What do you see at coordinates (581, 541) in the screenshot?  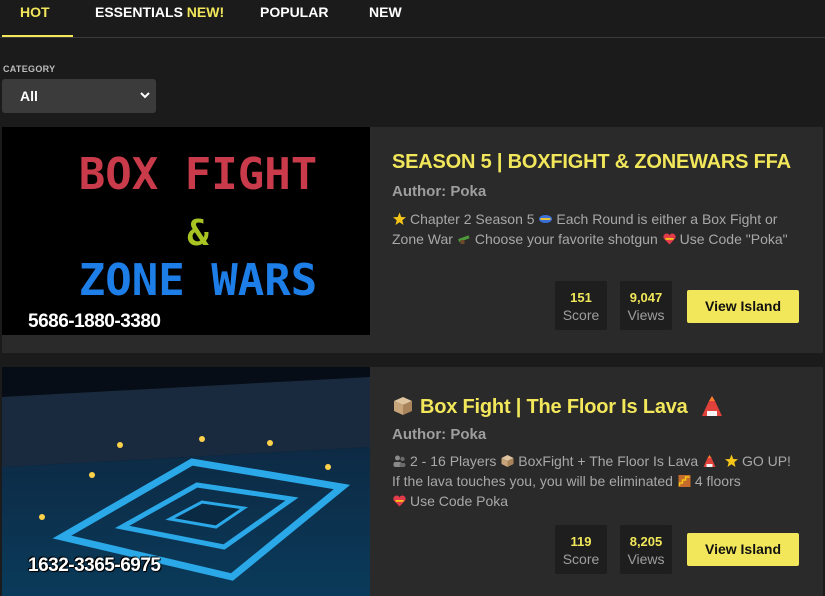 I see `score-value: 119` at bounding box center [581, 541].